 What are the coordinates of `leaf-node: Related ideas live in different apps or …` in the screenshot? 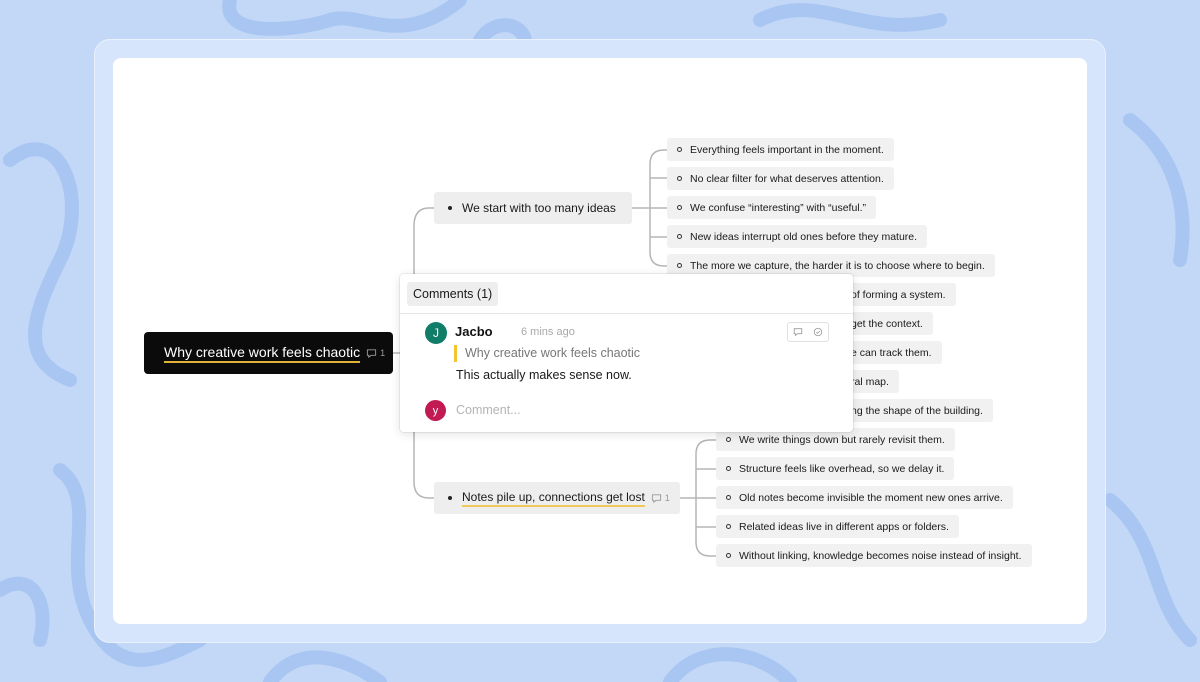 It's located at (837, 526).